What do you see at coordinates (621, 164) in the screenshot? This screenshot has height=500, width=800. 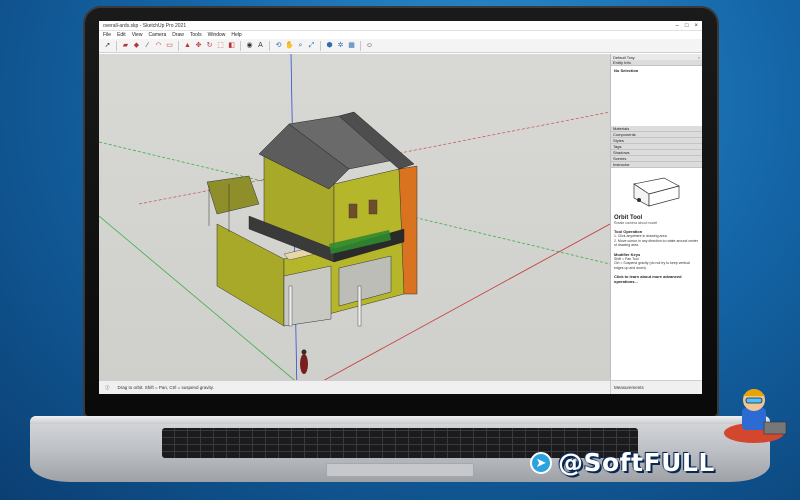 I see `section-label: Instructor` at bounding box center [621, 164].